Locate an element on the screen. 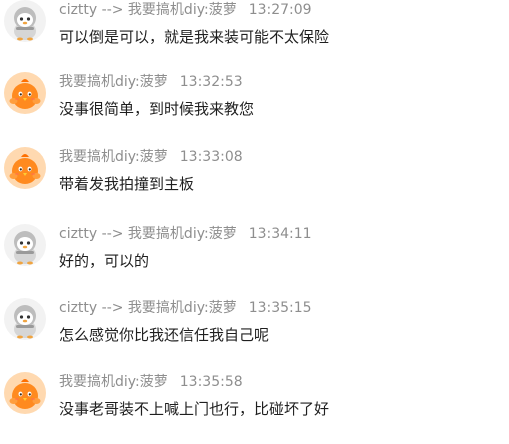 The height and width of the screenshot is (444, 509). message-time: 13:35:15 is located at coordinates (280, 308).